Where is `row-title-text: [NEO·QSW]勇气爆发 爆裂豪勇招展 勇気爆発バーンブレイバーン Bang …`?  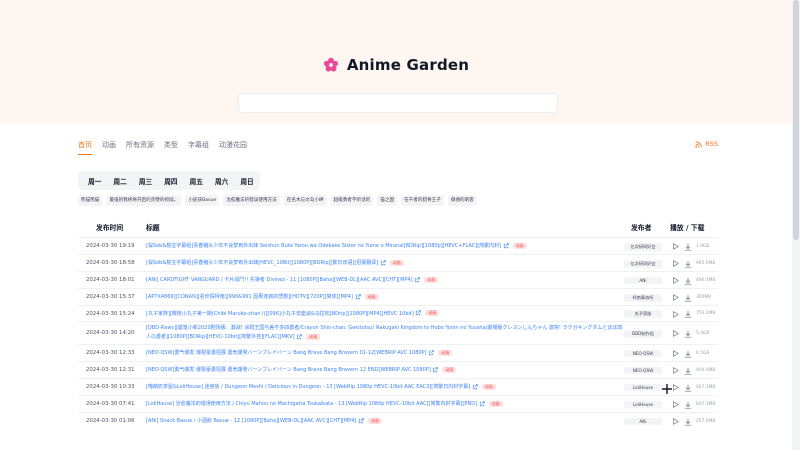
row-title-text: [NEO·QSW]勇气爆发 爆裂豪勇招展 勇気爆発バーンブレイバーン Bang … is located at coordinates (286, 353).